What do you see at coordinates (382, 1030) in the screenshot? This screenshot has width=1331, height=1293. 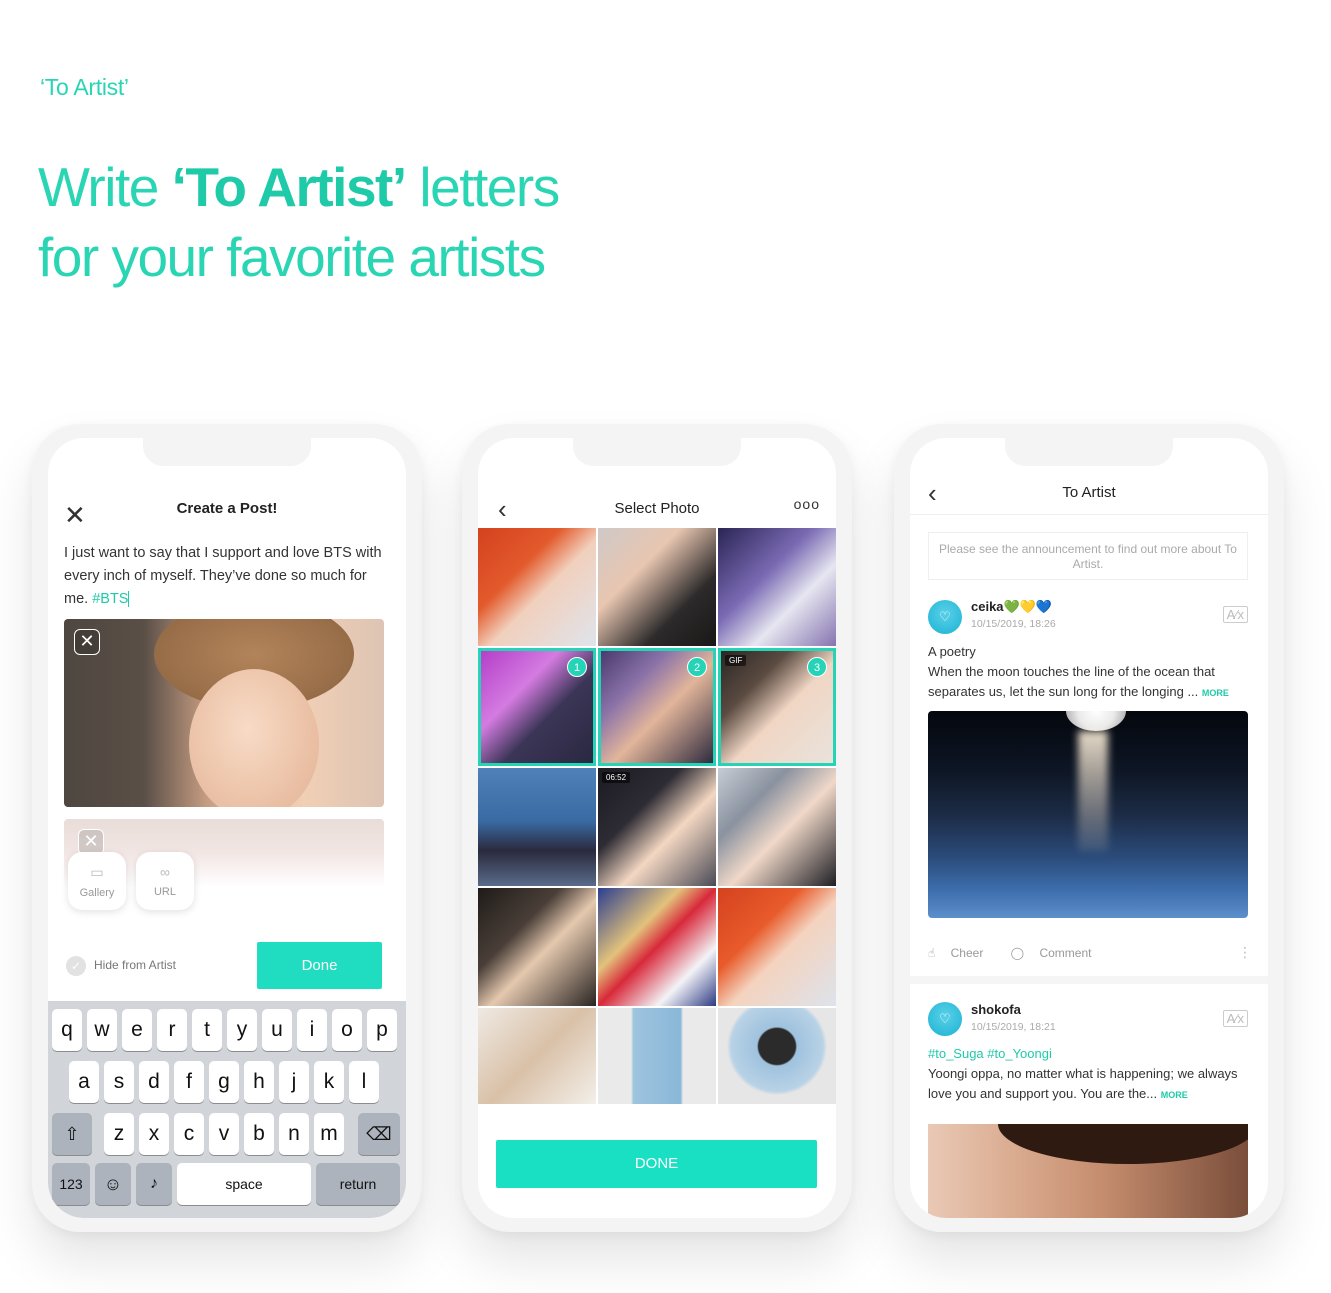 I see `key-p: p` at bounding box center [382, 1030].